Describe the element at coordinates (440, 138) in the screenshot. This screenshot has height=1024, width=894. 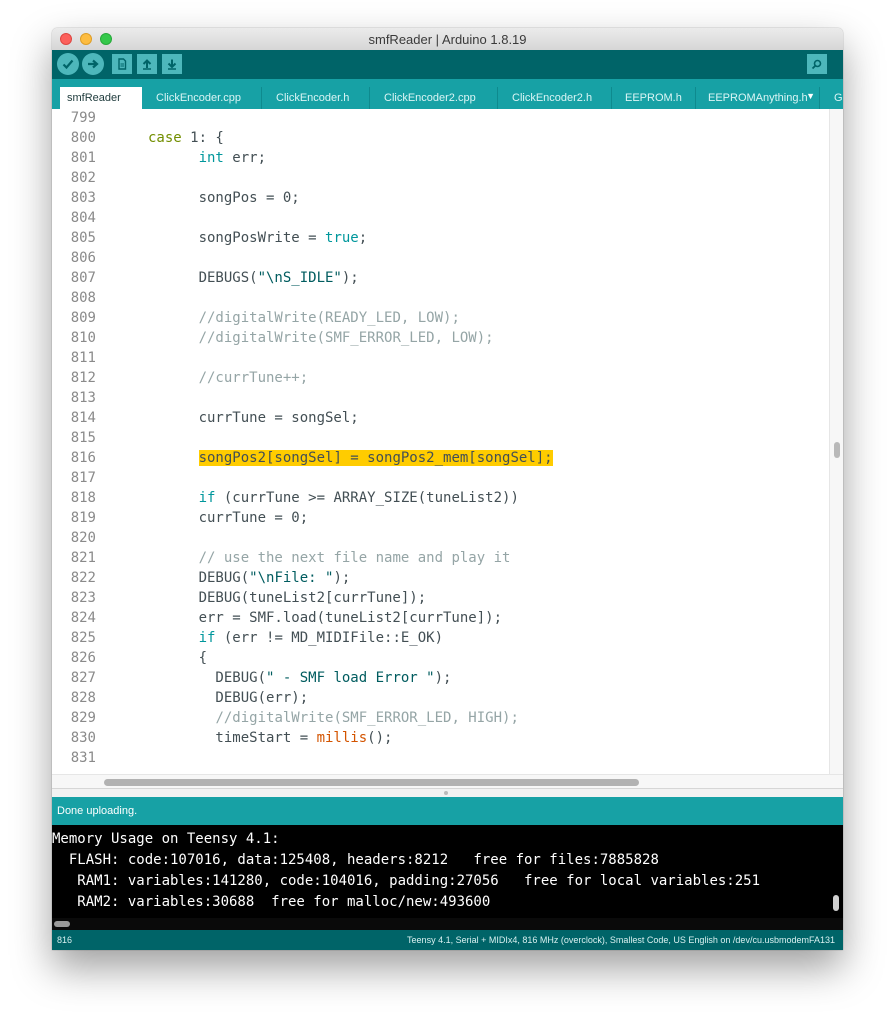
I see `code-line: 800 case 1: {` at that location.